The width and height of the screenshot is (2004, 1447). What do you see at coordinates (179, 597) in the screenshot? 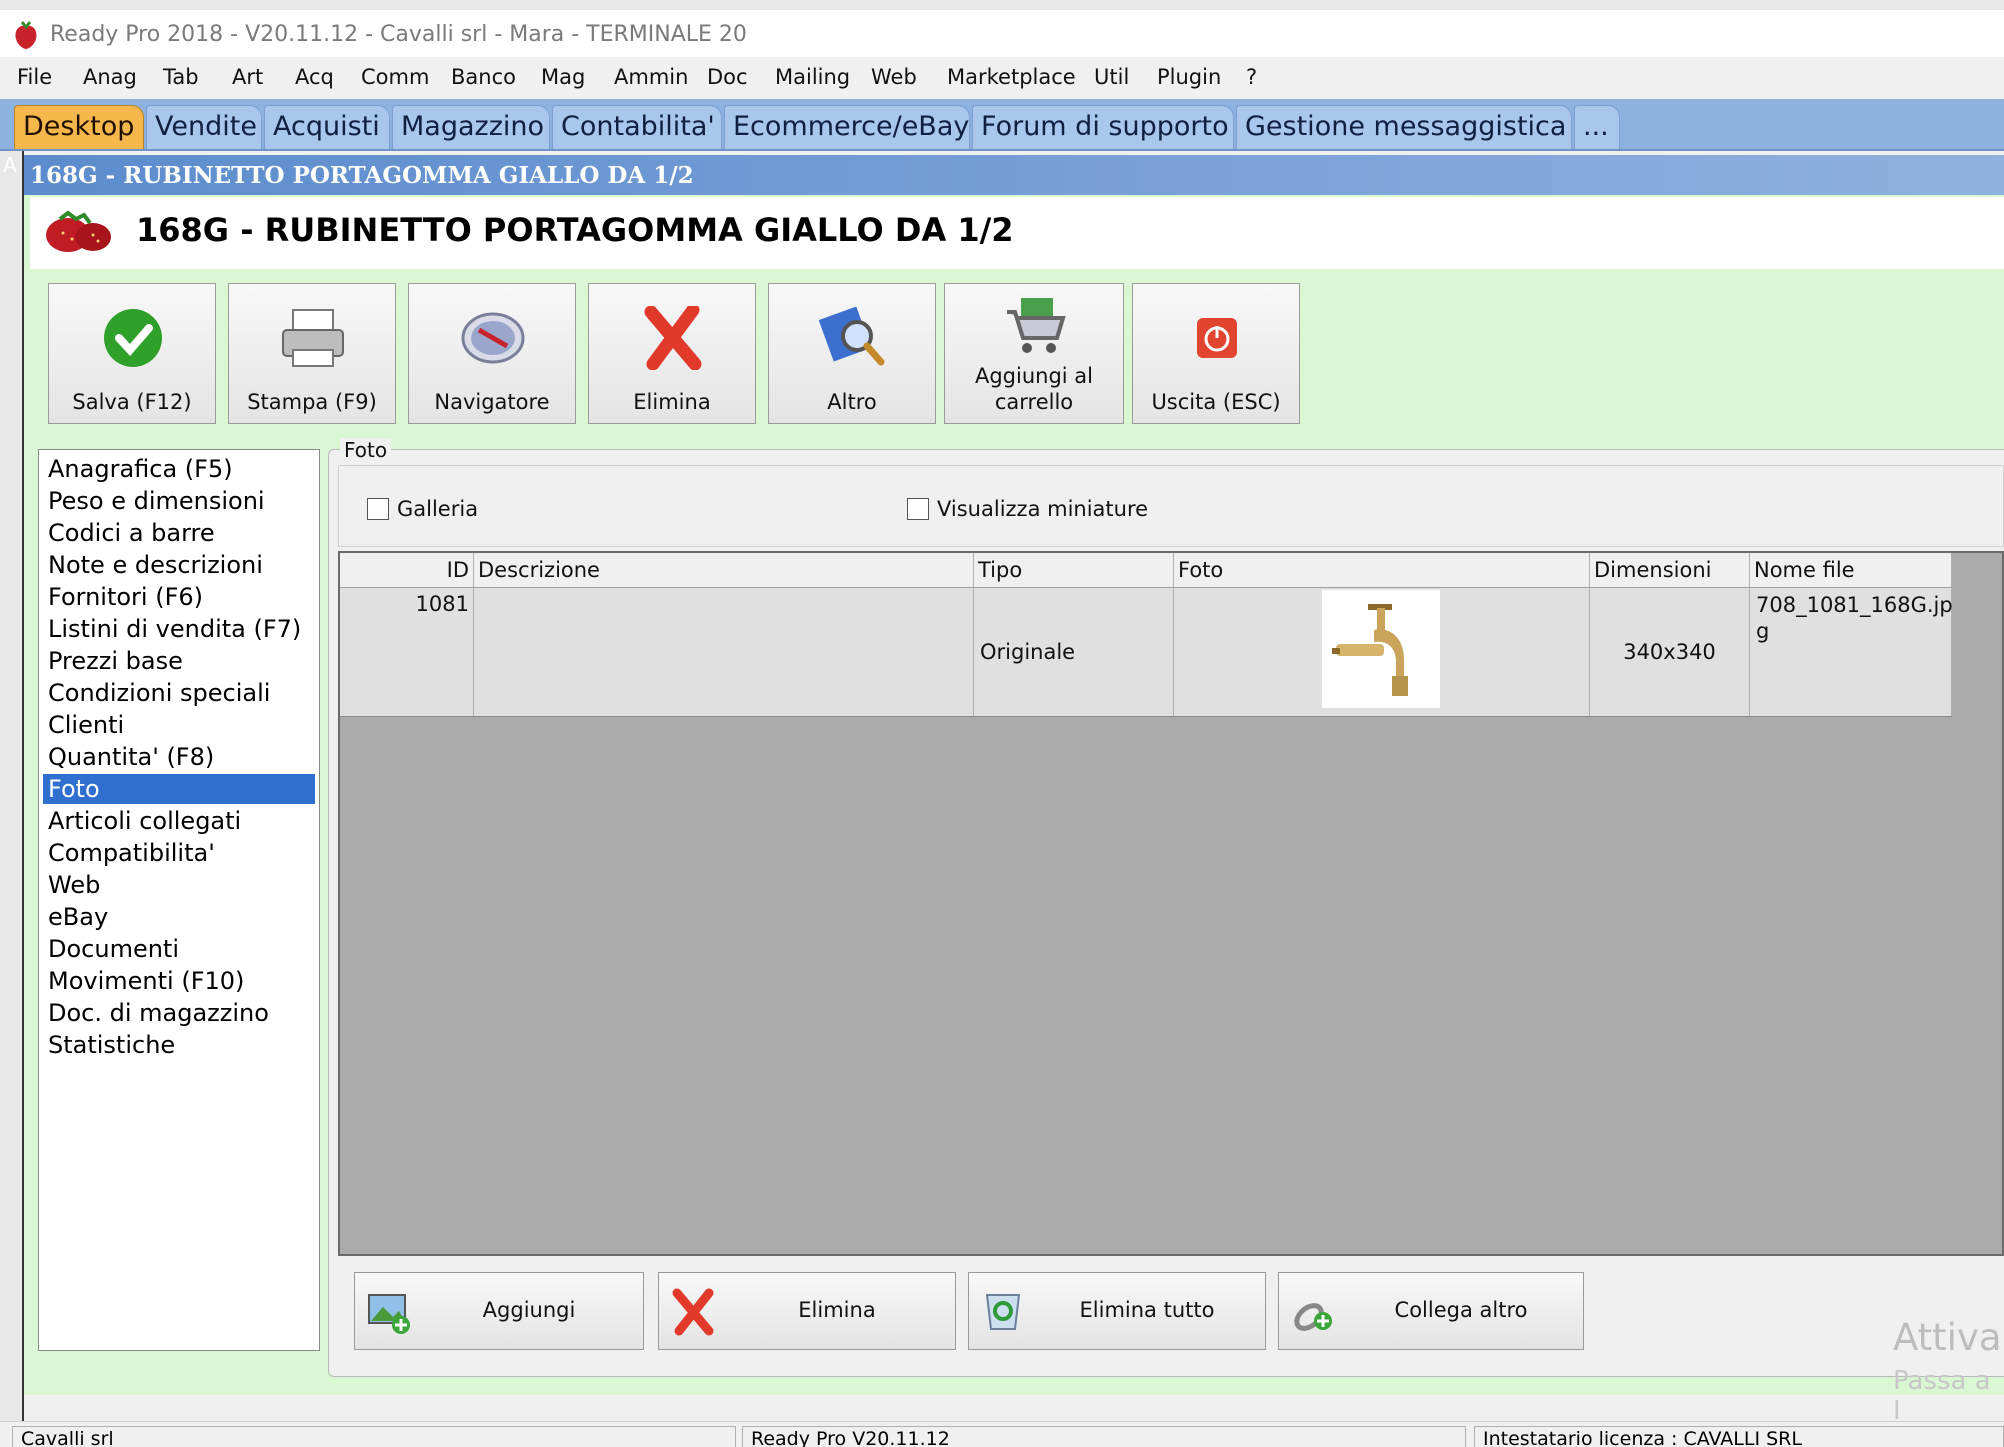
I see `nav-item-fornitori: Fornitori (F6)` at bounding box center [179, 597].